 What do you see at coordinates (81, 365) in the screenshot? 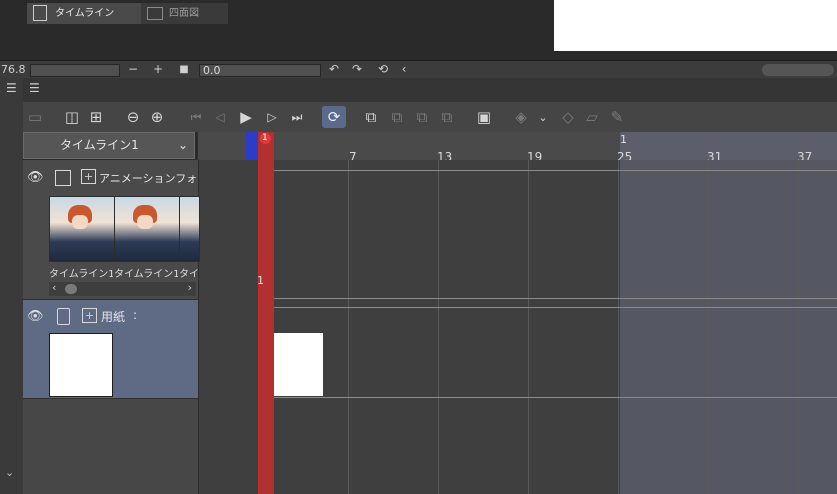
I see `paper-thumbnail` at bounding box center [81, 365].